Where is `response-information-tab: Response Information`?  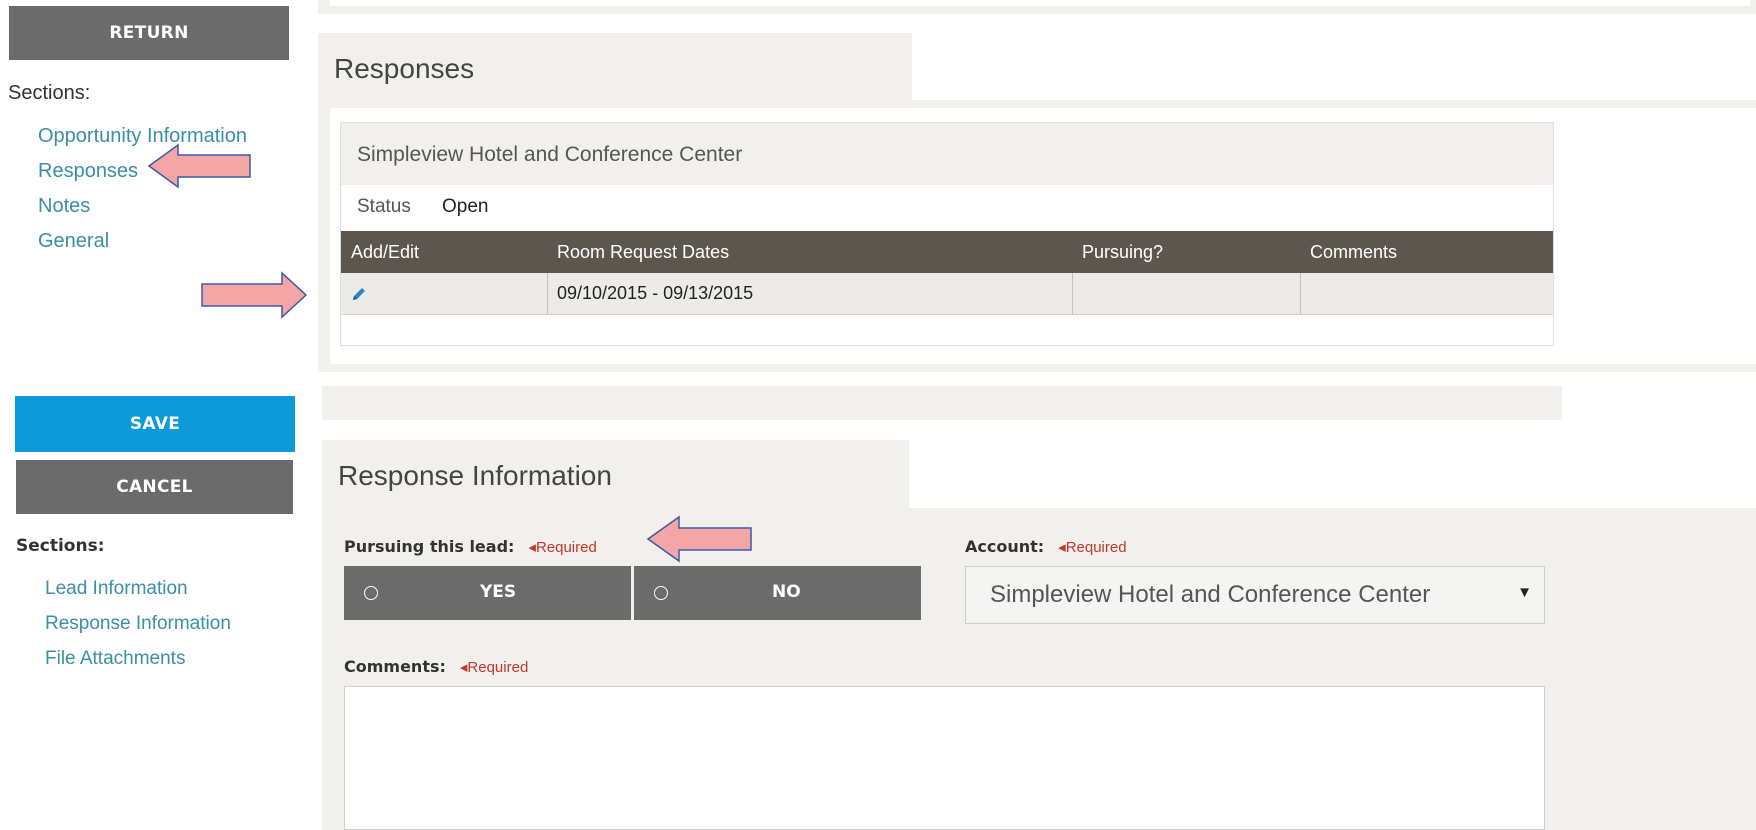 response-information-tab: Response Information is located at coordinates (615, 477).